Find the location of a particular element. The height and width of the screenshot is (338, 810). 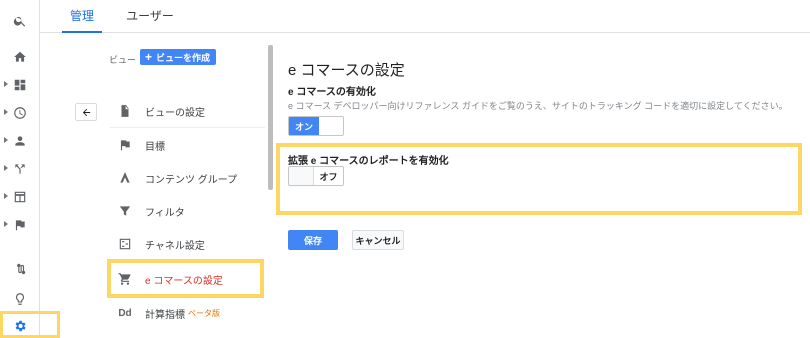

enable-ecommerce-toggle: オン is located at coordinates (316, 126).